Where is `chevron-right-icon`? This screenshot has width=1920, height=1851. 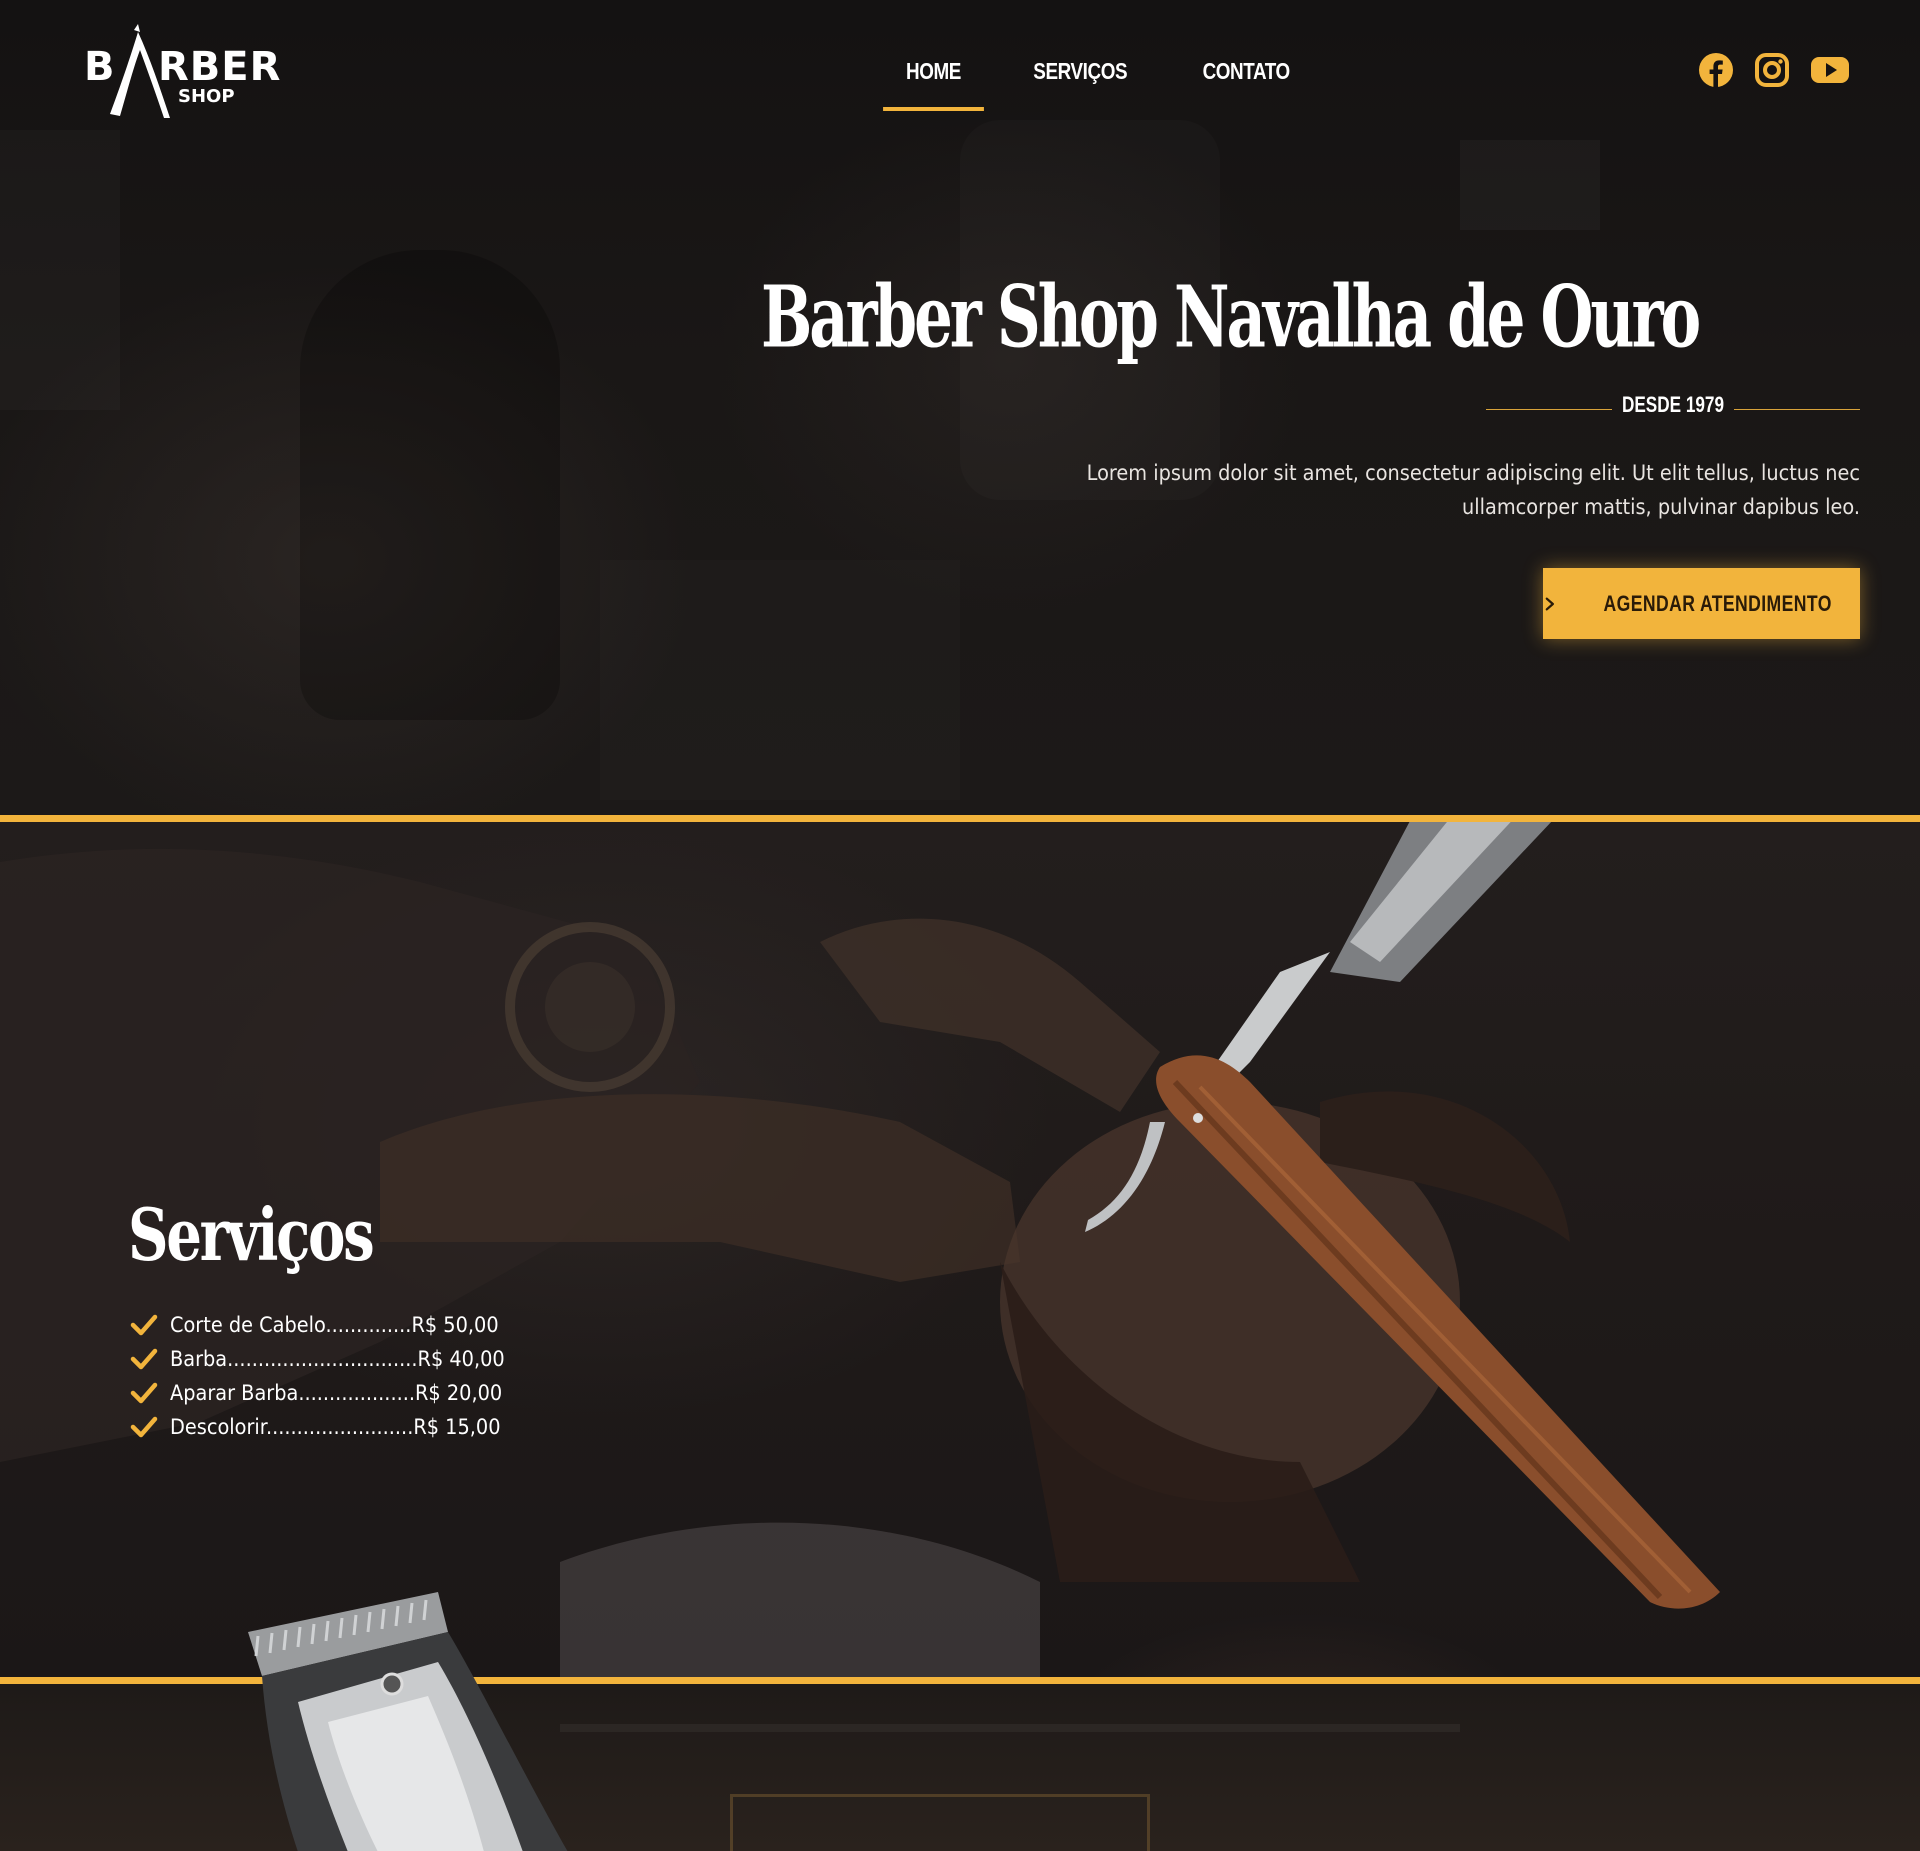
chevron-right-icon is located at coordinates (1550, 603).